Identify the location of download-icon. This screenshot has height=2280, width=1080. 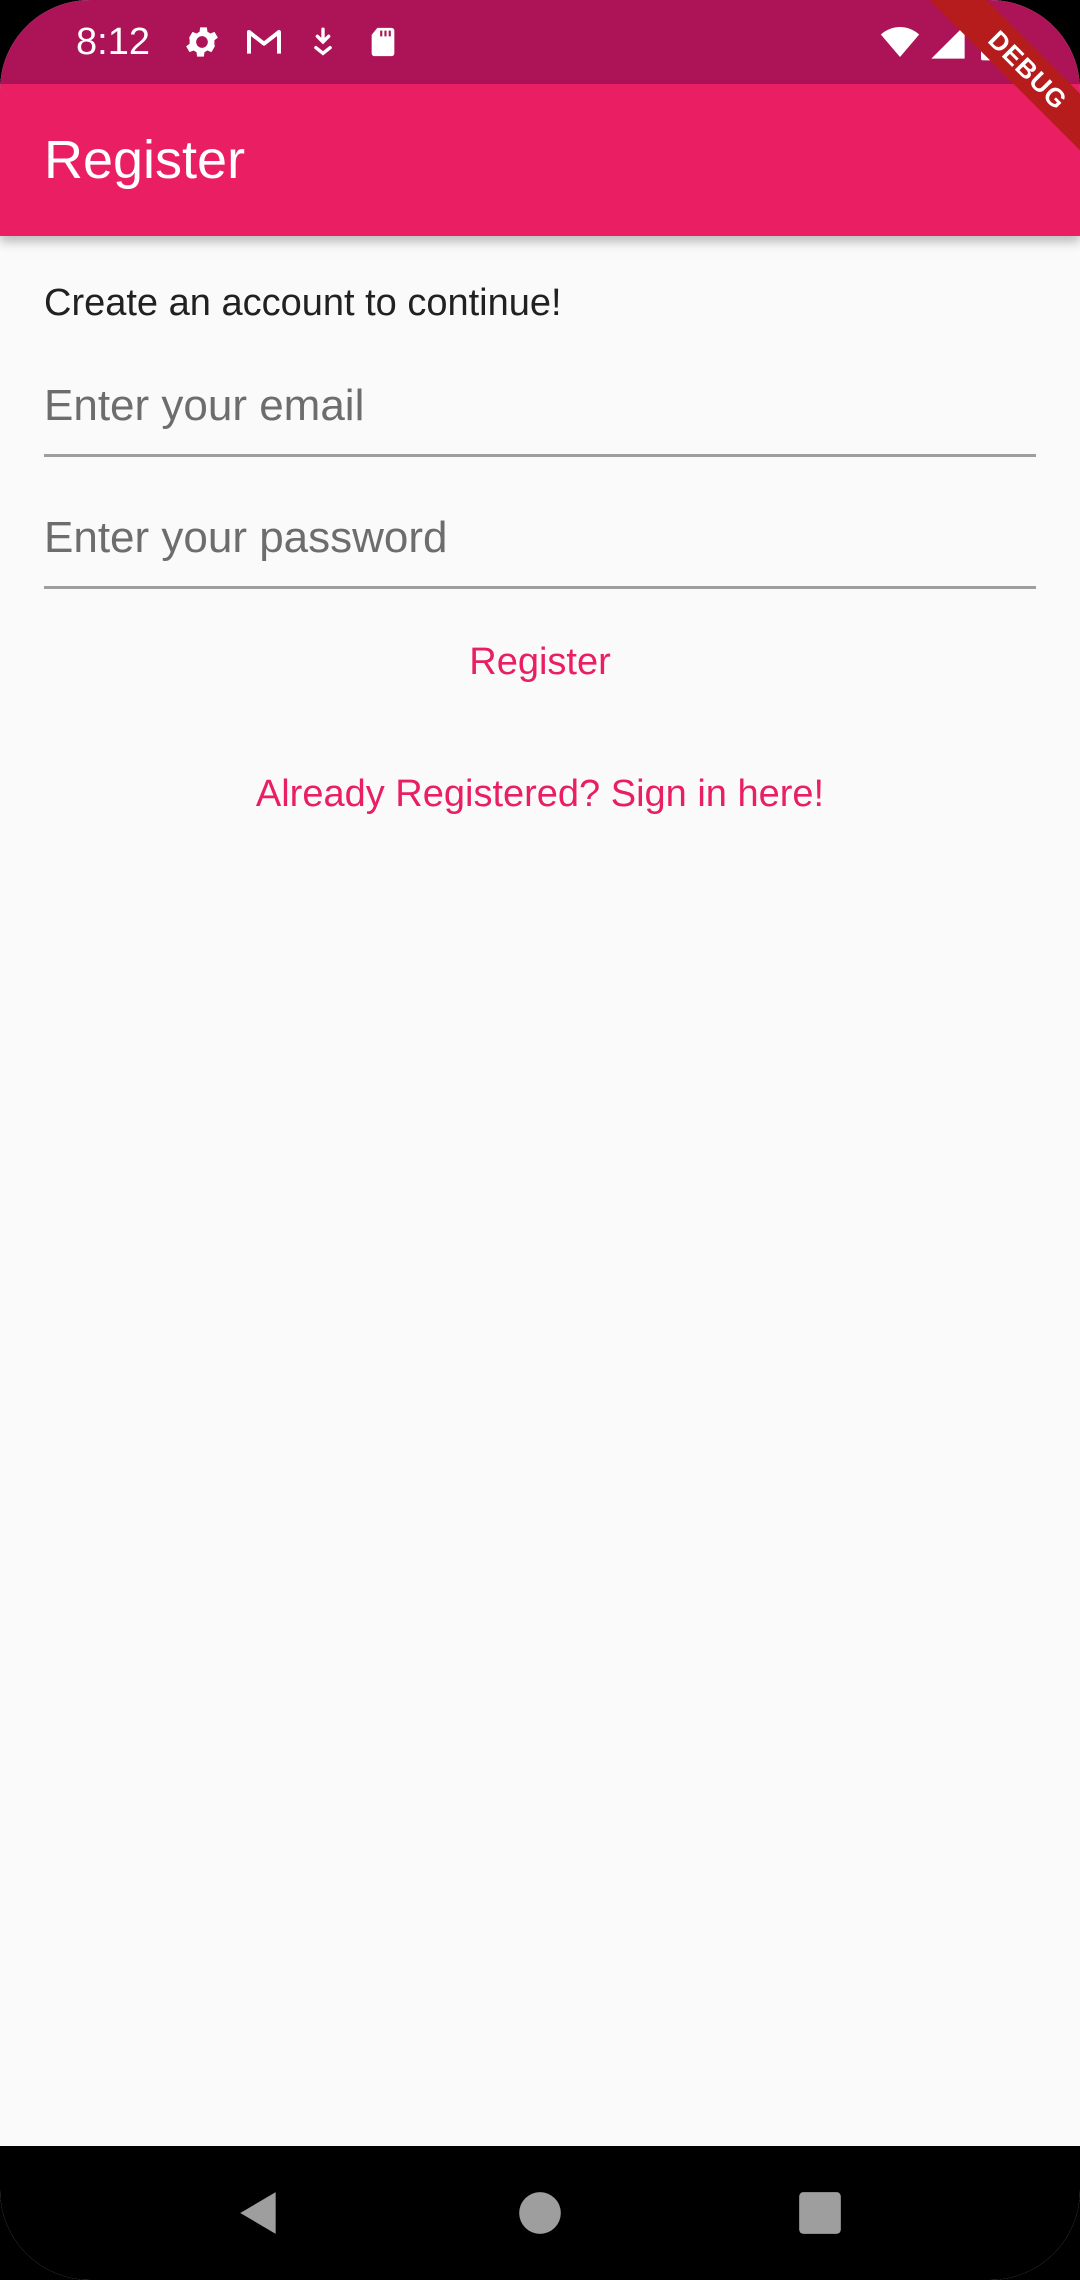
(323, 42).